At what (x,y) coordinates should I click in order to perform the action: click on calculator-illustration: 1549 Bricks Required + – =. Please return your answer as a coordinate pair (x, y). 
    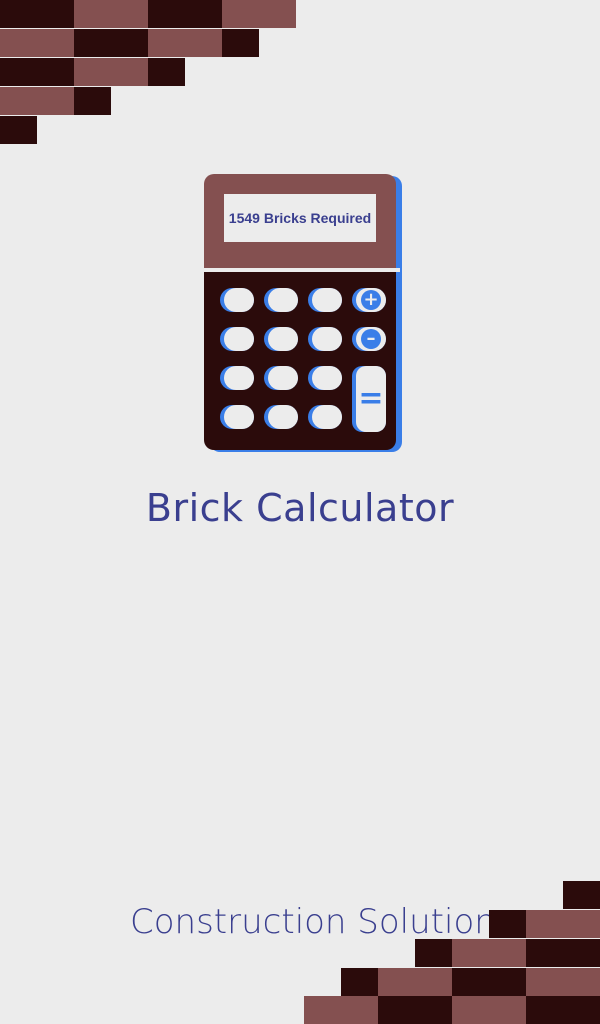
    Looking at the image, I should click on (303, 313).